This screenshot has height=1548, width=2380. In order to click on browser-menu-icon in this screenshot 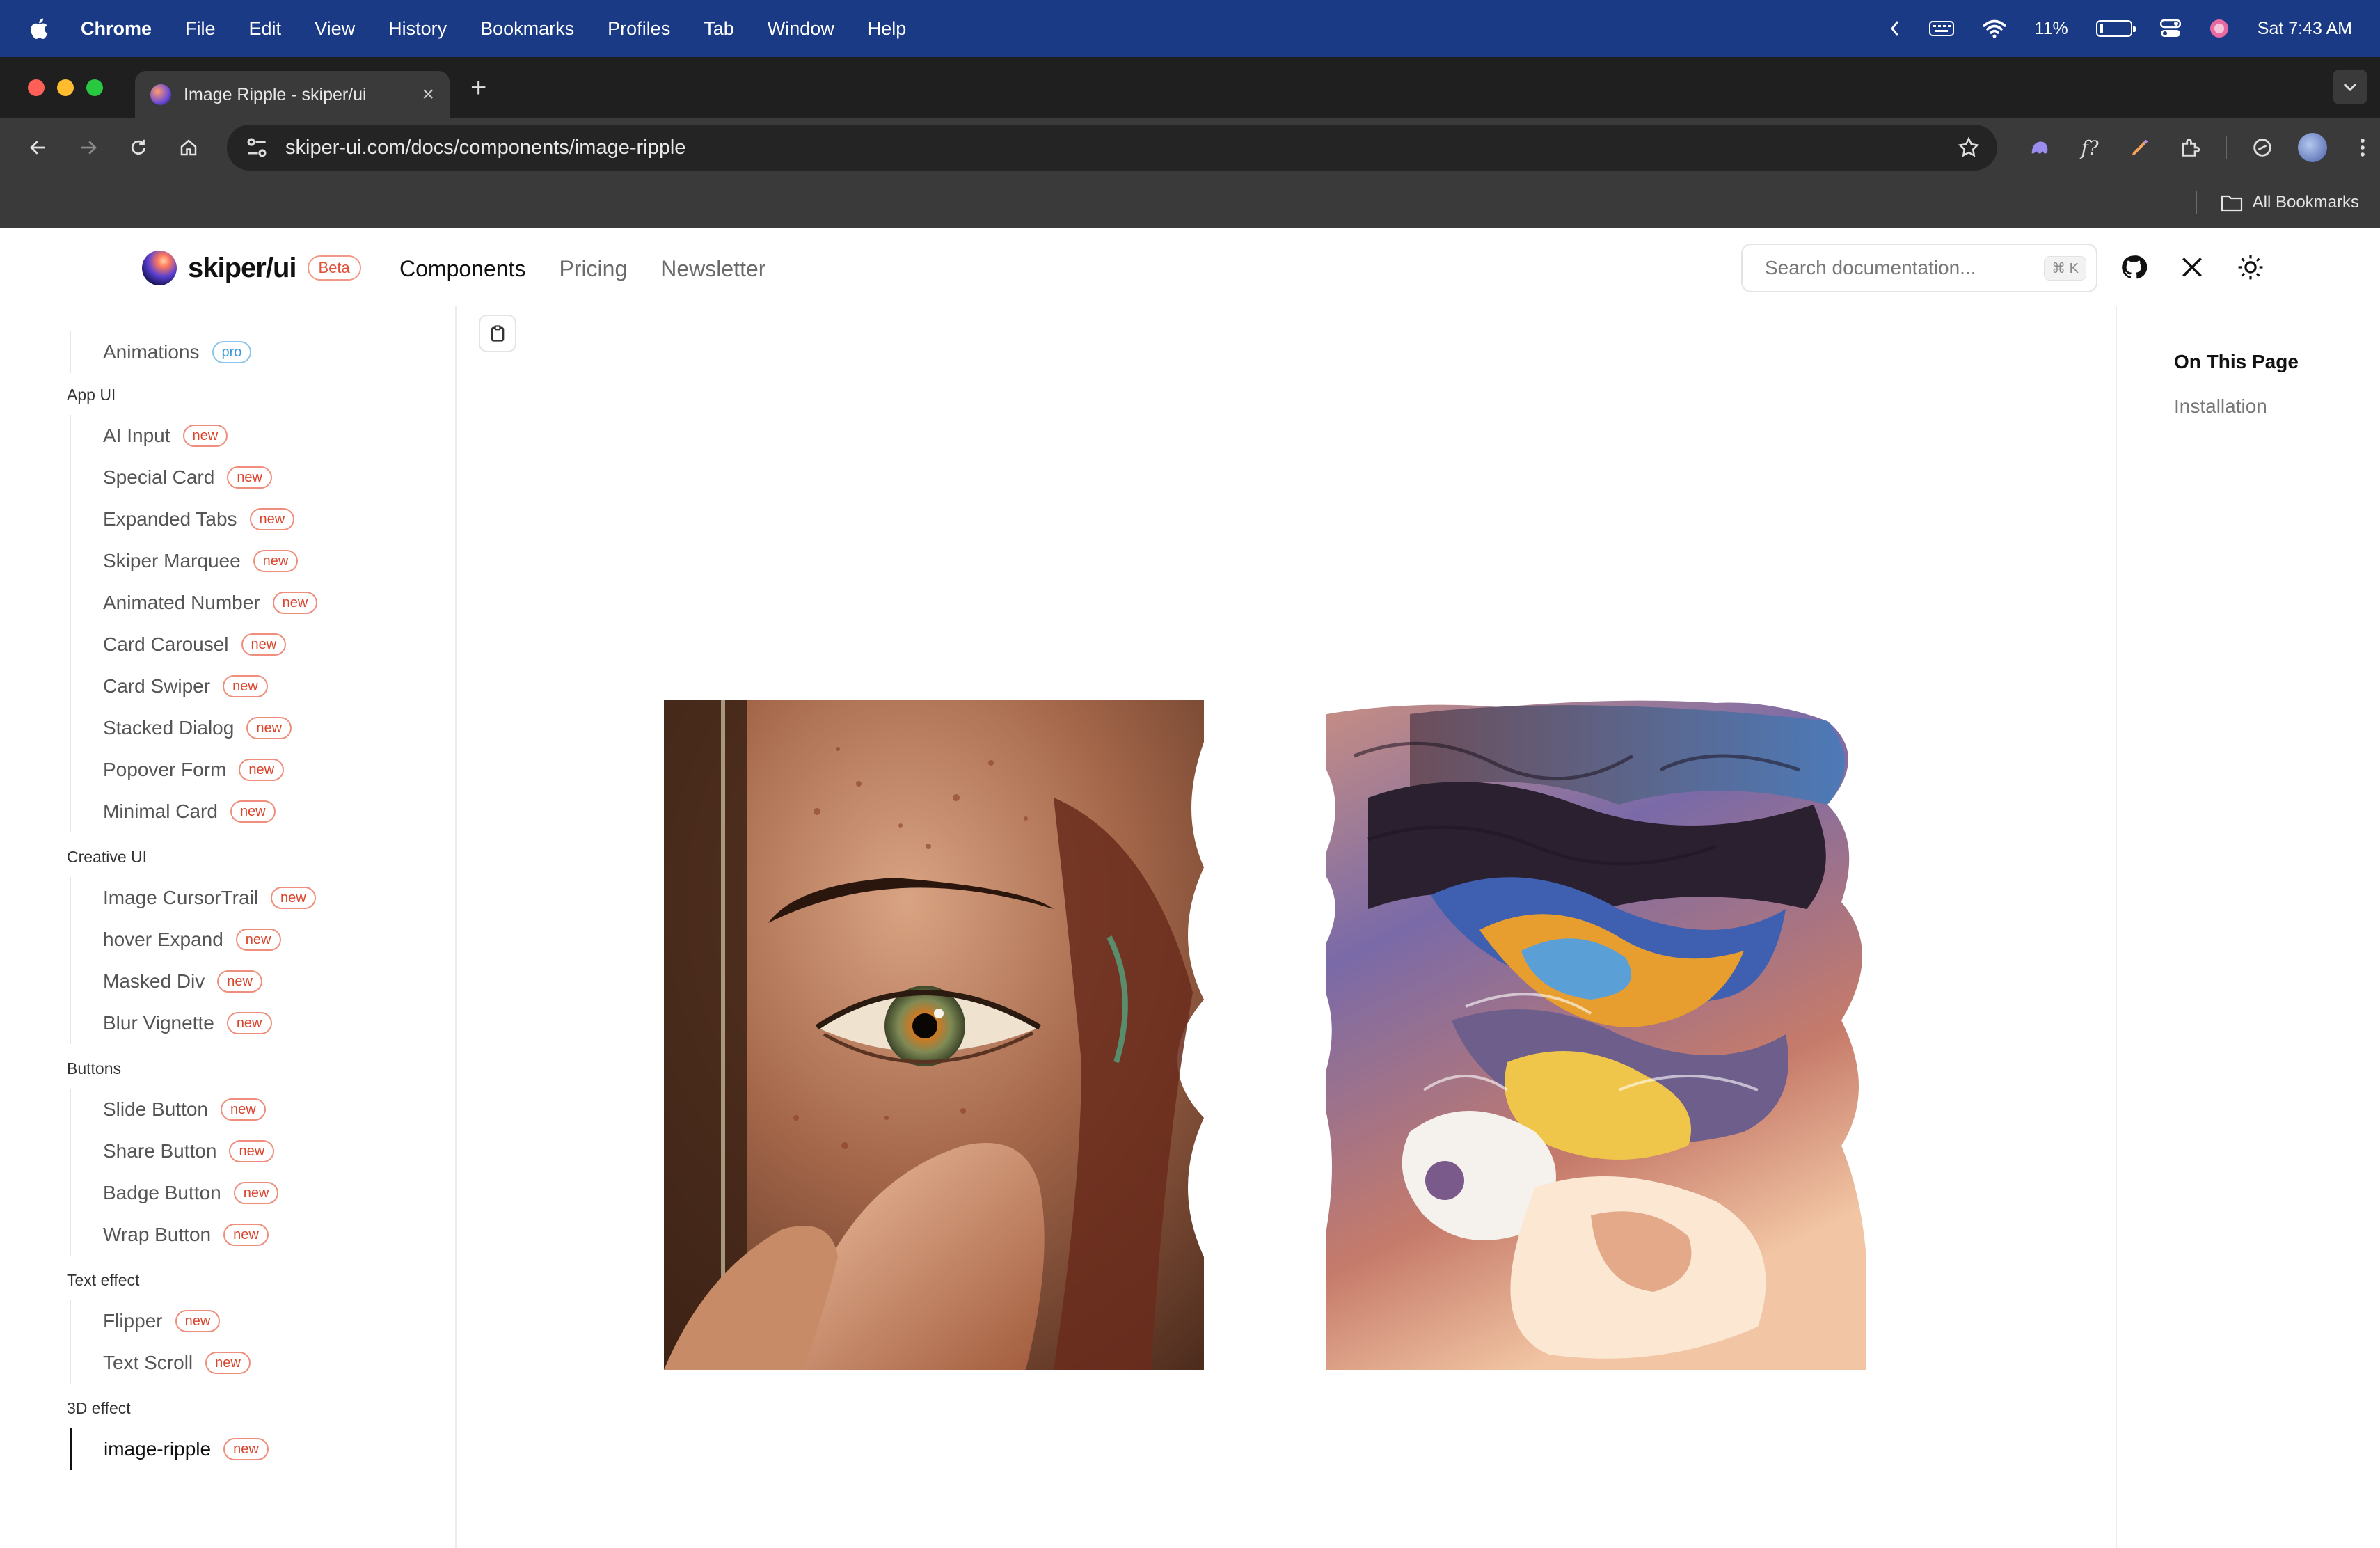, I will do `click(2362, 147)`.